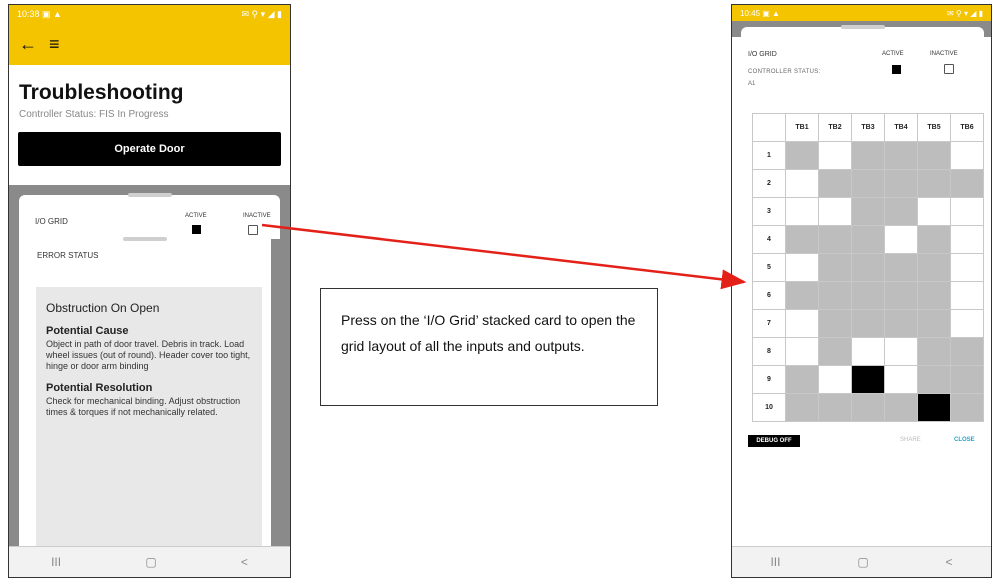  I want to click on controller-status: Controller Status: FIS In Progress, so click(94, 114).